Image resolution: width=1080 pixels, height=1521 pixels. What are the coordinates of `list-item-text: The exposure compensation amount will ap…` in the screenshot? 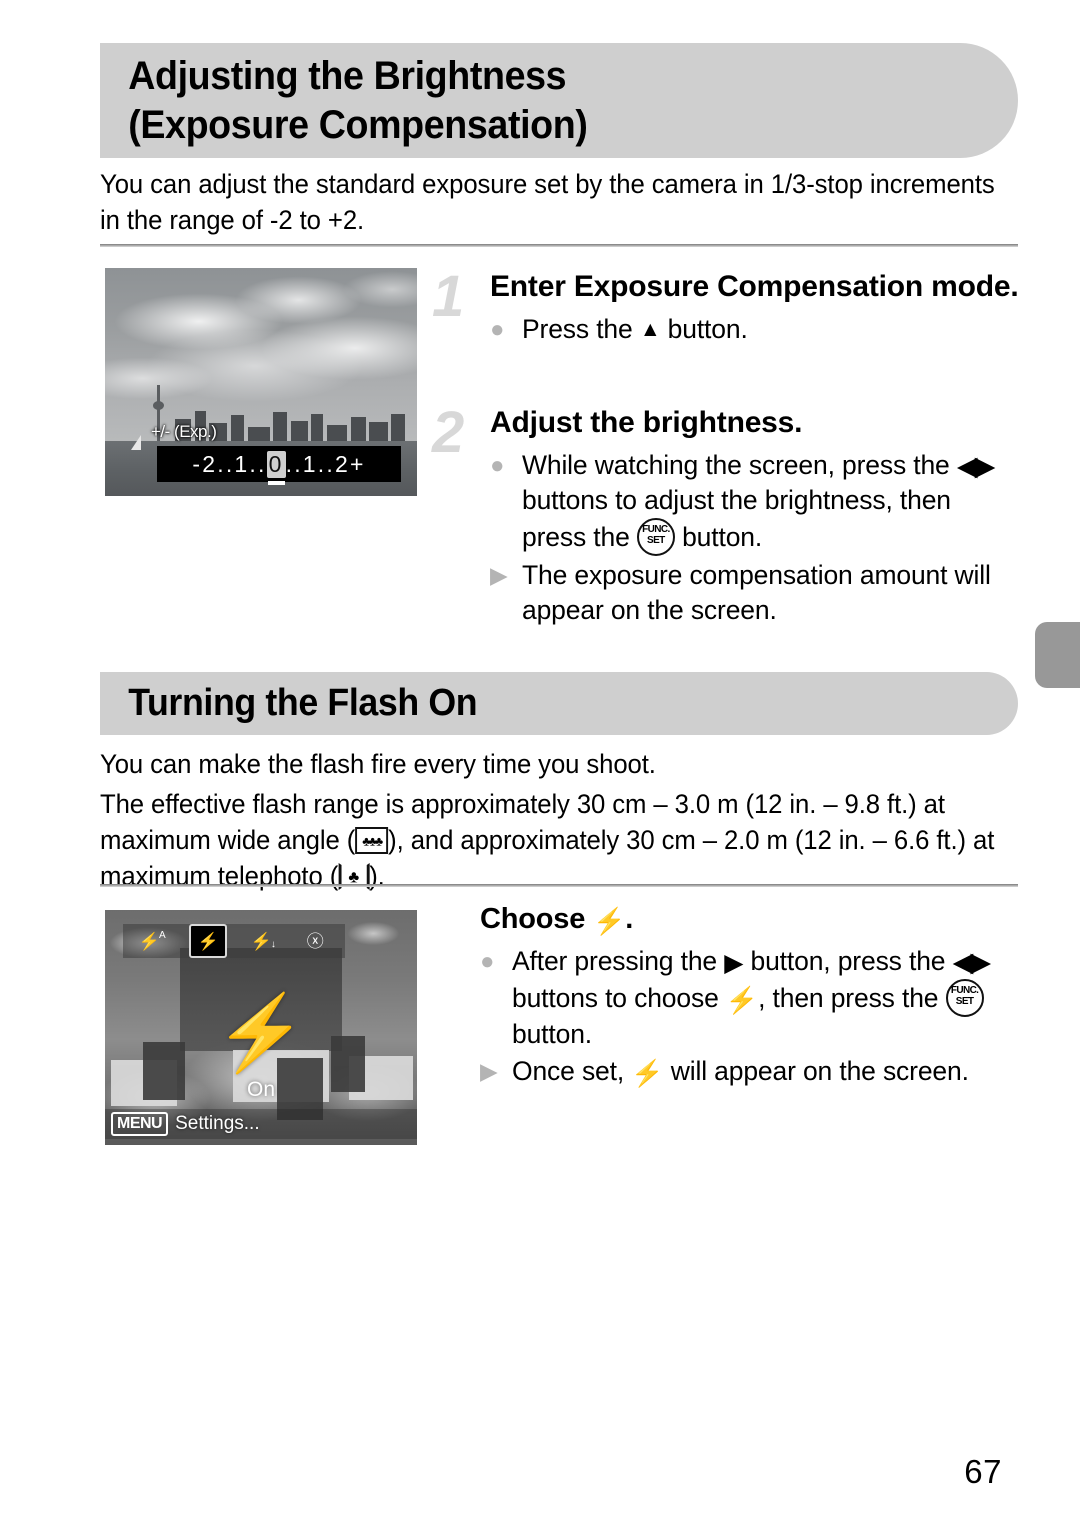 It's located at (756, 592).